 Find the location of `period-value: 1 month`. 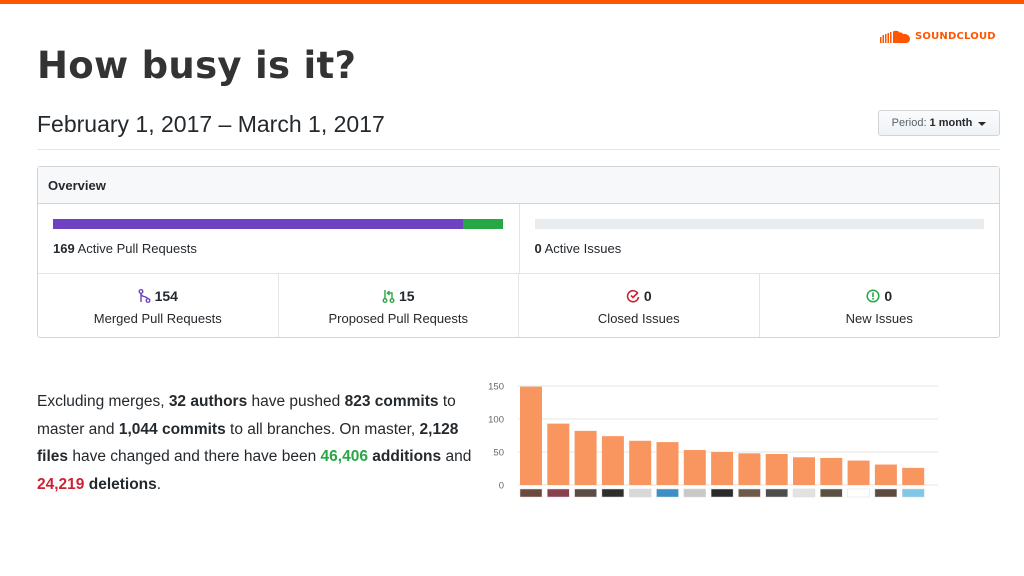

period-value: 1 month is located at coordinates (951, 123).